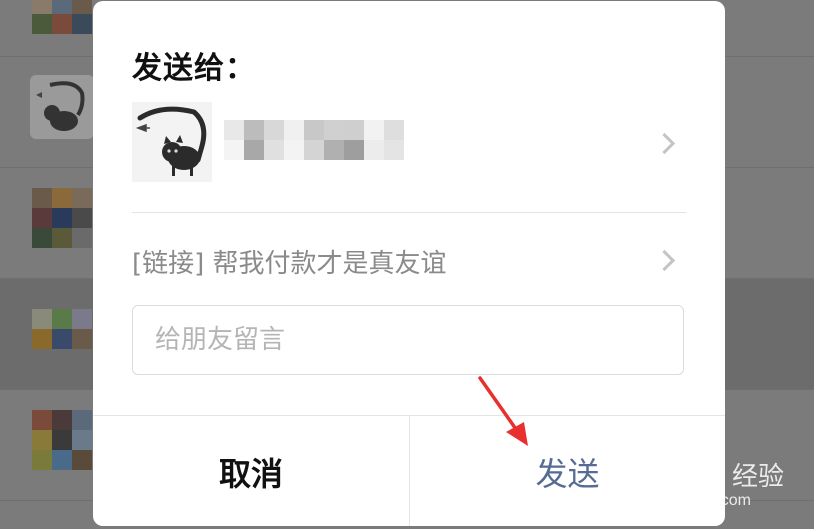 Image resolution: width=814 pixels, height=529 pixels. What do you see at coordinates (194, 68) in the screenshot?
I see `dialog-title: 发送给：` at bounding box center [194, 68].